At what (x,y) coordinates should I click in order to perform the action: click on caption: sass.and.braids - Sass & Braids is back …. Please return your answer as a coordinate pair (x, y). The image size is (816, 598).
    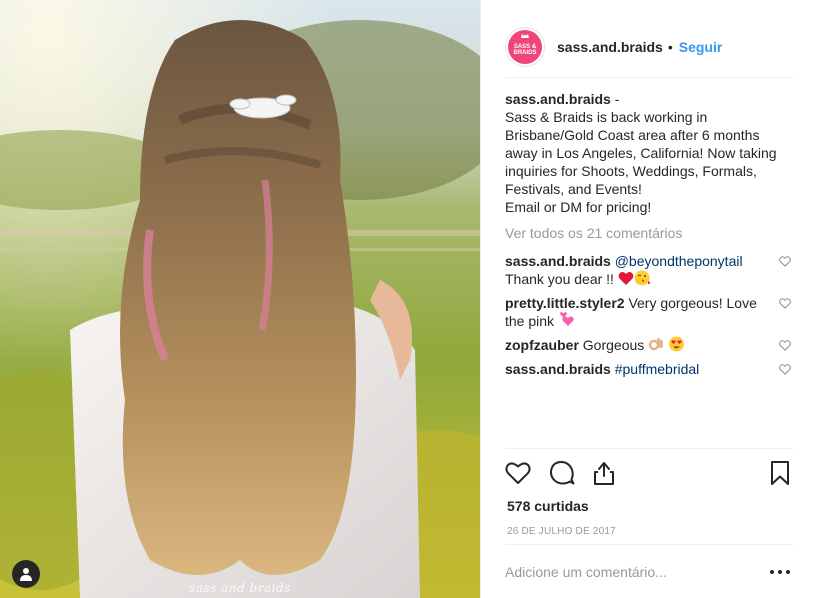
    Looking at the image, I should click on (649, 153).